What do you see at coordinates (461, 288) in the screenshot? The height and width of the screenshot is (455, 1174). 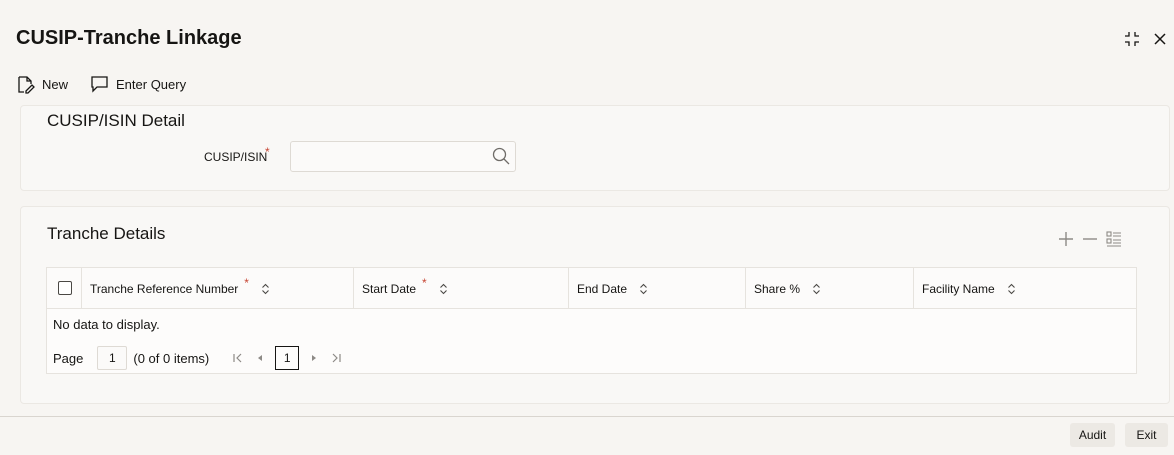 I see `column-header-start-date: Start Date *` at bounding box center [461, 288].